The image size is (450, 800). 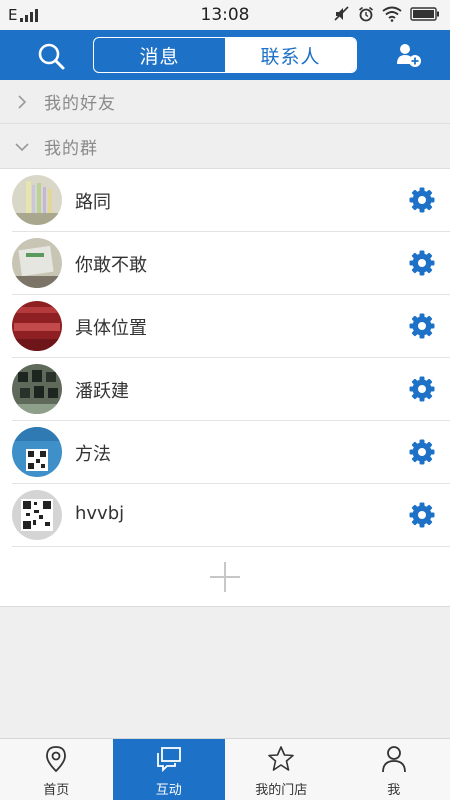 What do you see at coordinates (100, 513) in the screenshot?
I see `contact-name: hvvbj` at bounding box center [100, 513].